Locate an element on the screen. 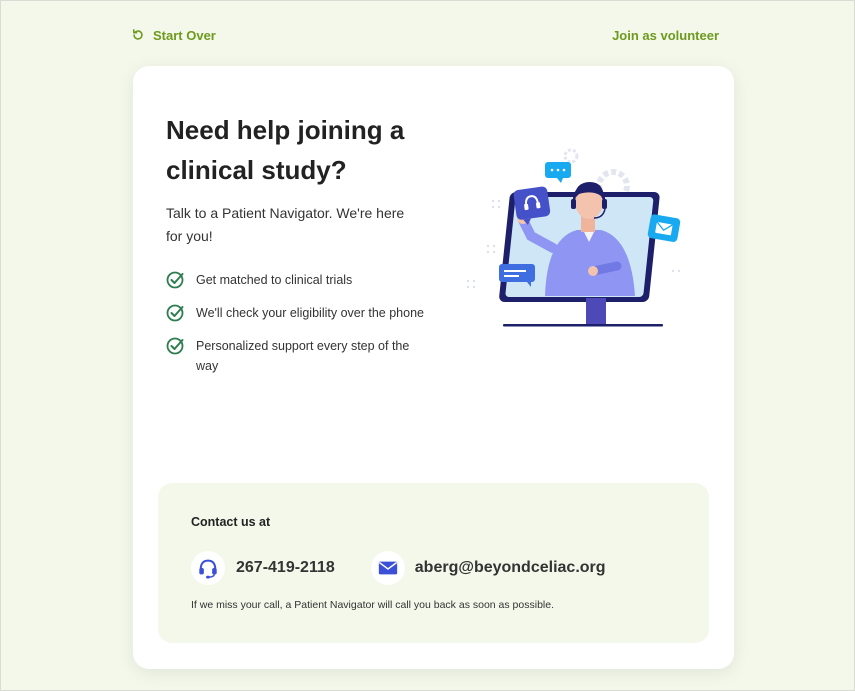 This screenshot has width=855, height=691. mail-icon is located at coordinates (387, 568).